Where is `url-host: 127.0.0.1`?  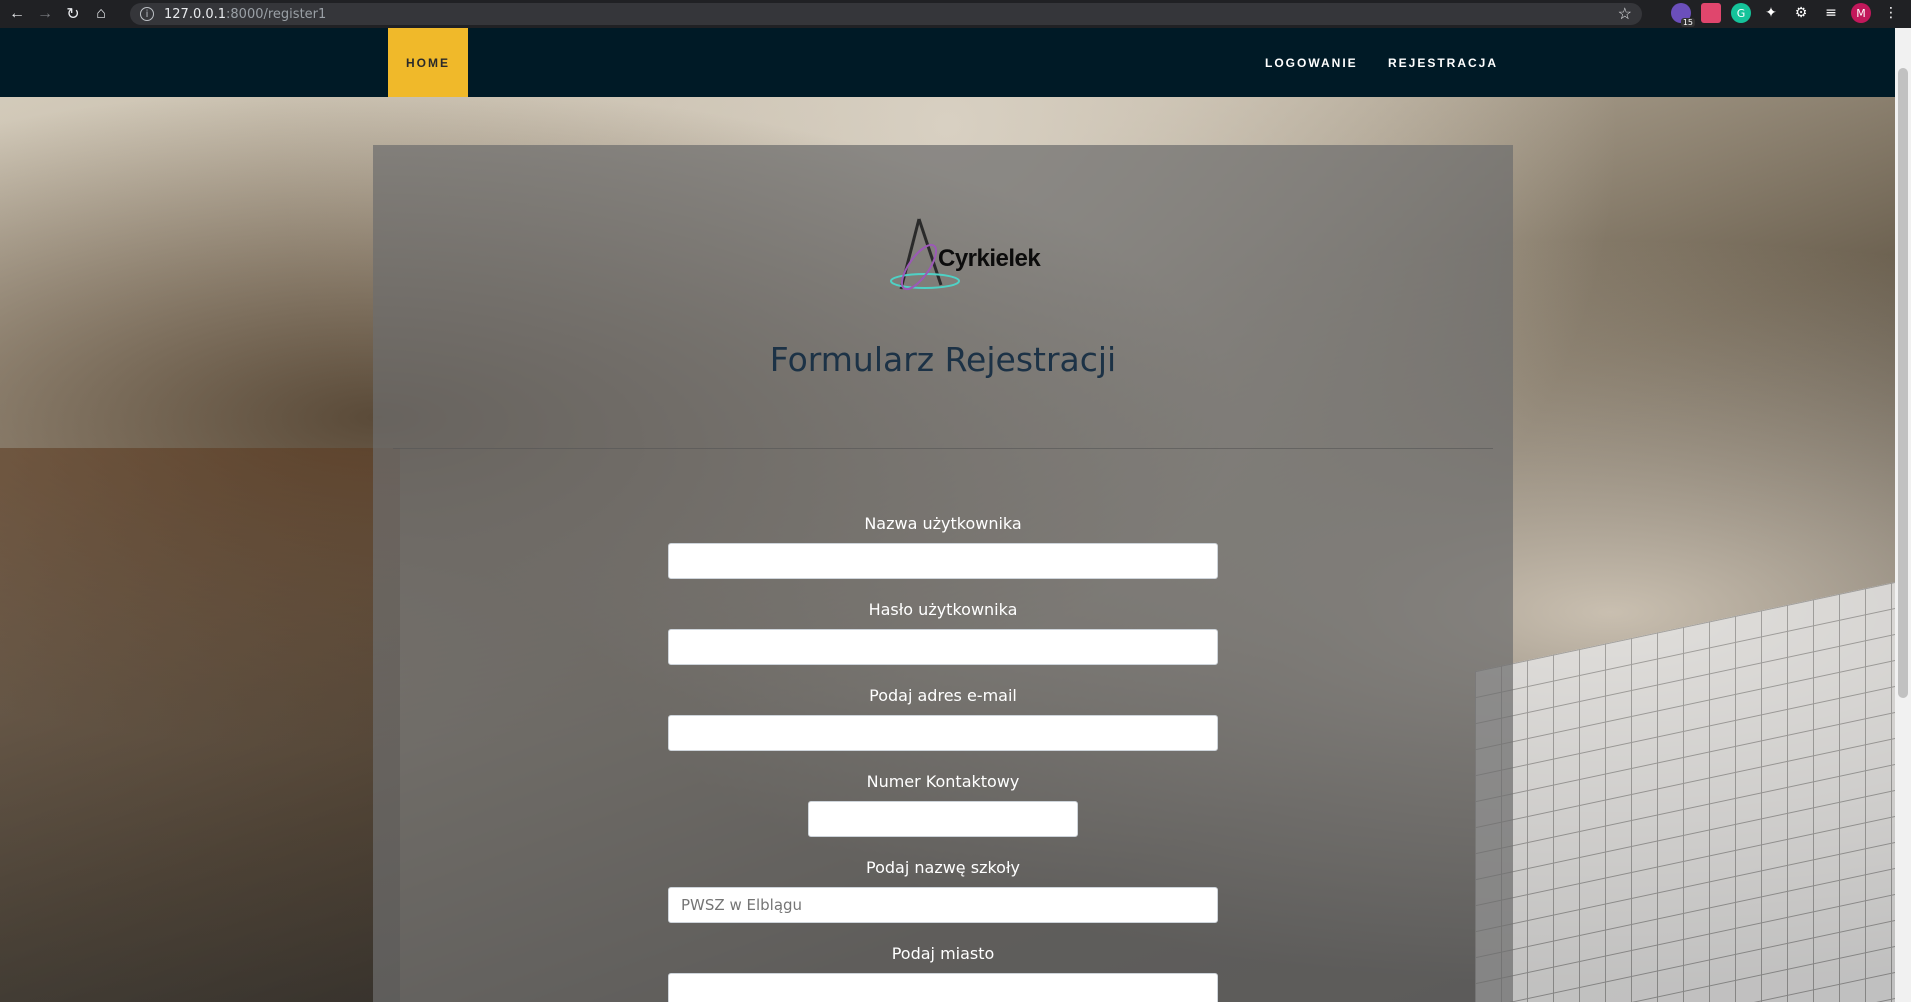
url-host: 127.0.0.1 is located at coordinates (195, 14).